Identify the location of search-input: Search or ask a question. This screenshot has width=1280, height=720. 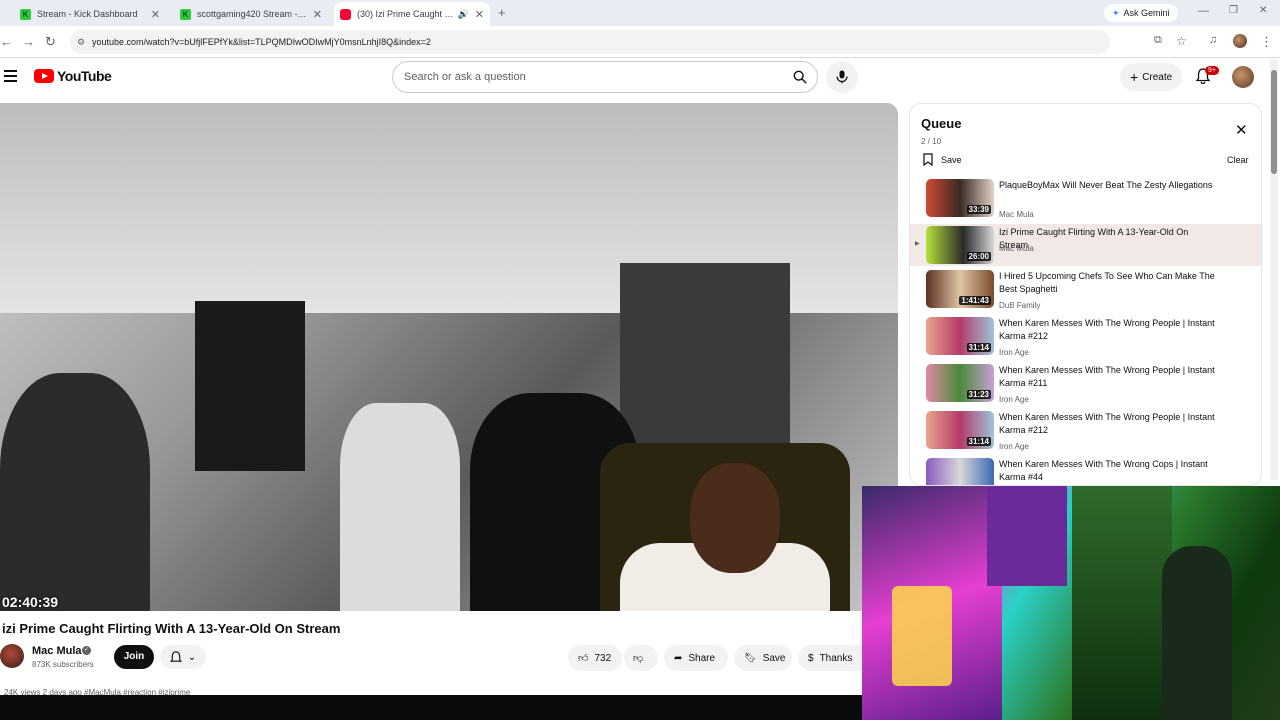
(605, 77).